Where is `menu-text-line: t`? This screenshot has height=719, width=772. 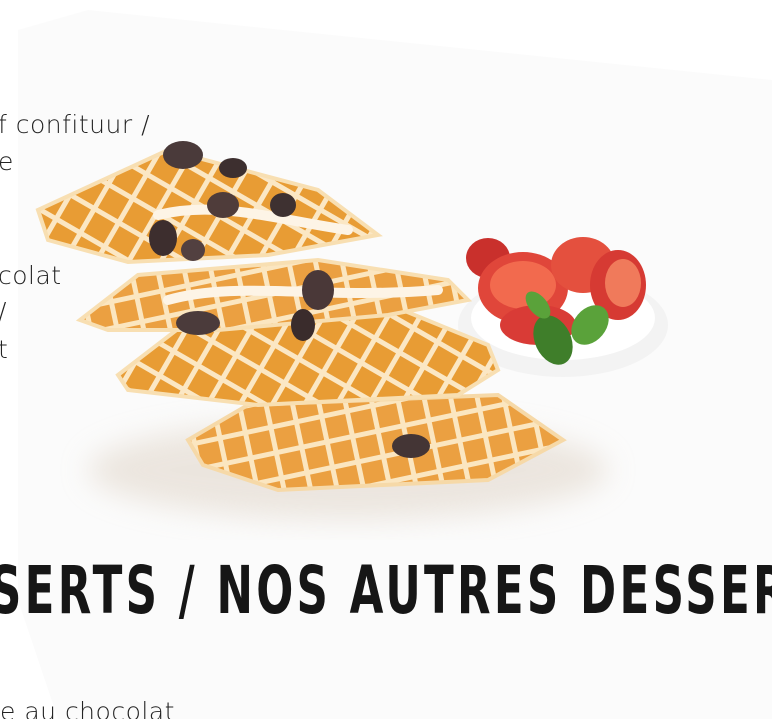 menu-text-line: t is located at coordinates (4, 349).